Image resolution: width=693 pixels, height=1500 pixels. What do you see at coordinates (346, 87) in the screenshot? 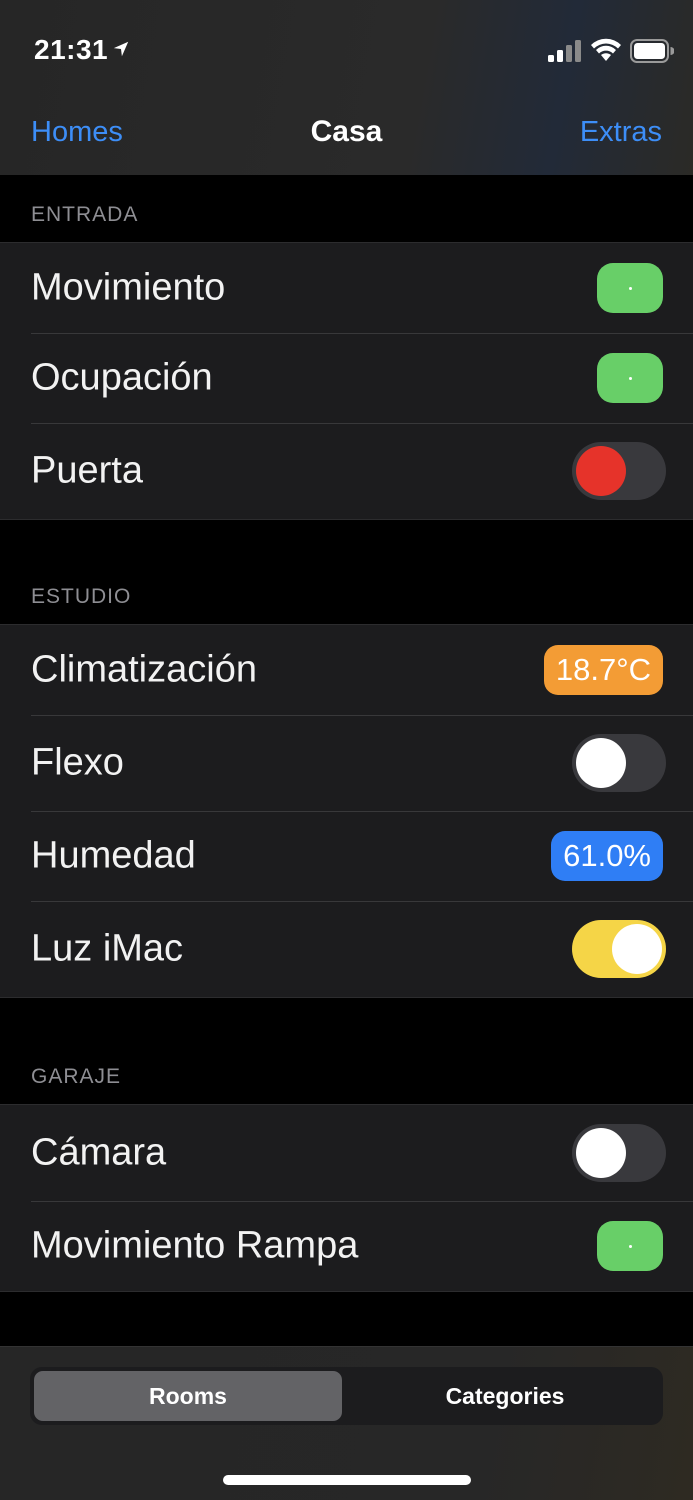
I see `top-bar: 21:31 Homes Casa Extras` at bounding box center [346, 87].